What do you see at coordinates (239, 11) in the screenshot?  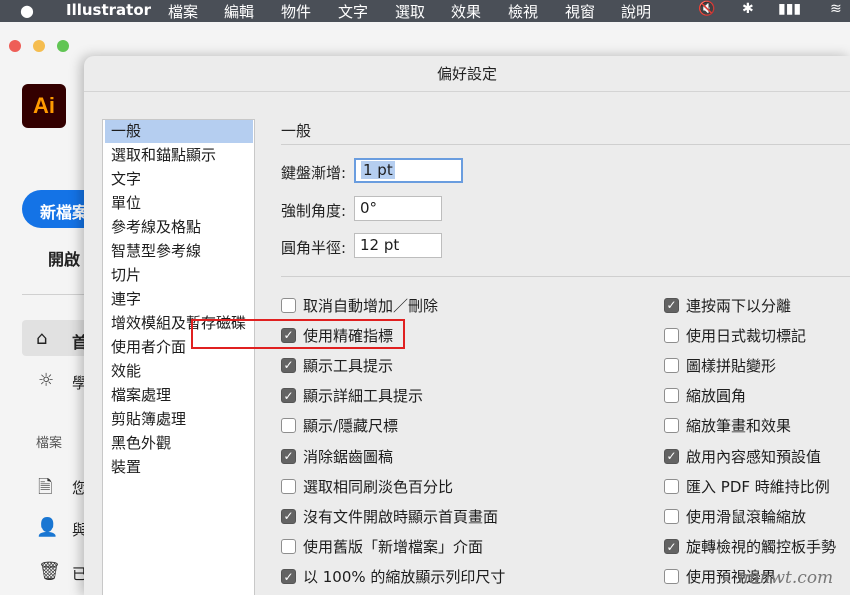 I see `menu-edit: 編輯` at bounding box center [239, 11].